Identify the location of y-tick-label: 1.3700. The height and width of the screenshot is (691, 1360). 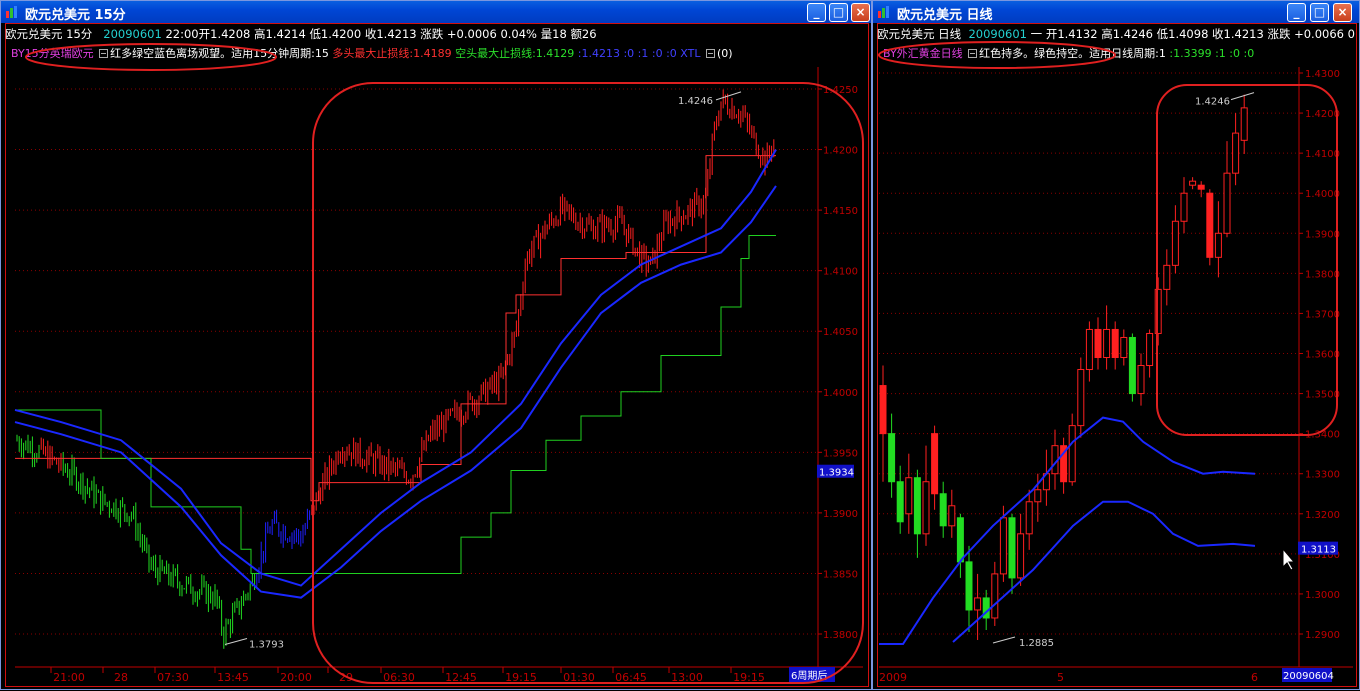
(1322, 314).